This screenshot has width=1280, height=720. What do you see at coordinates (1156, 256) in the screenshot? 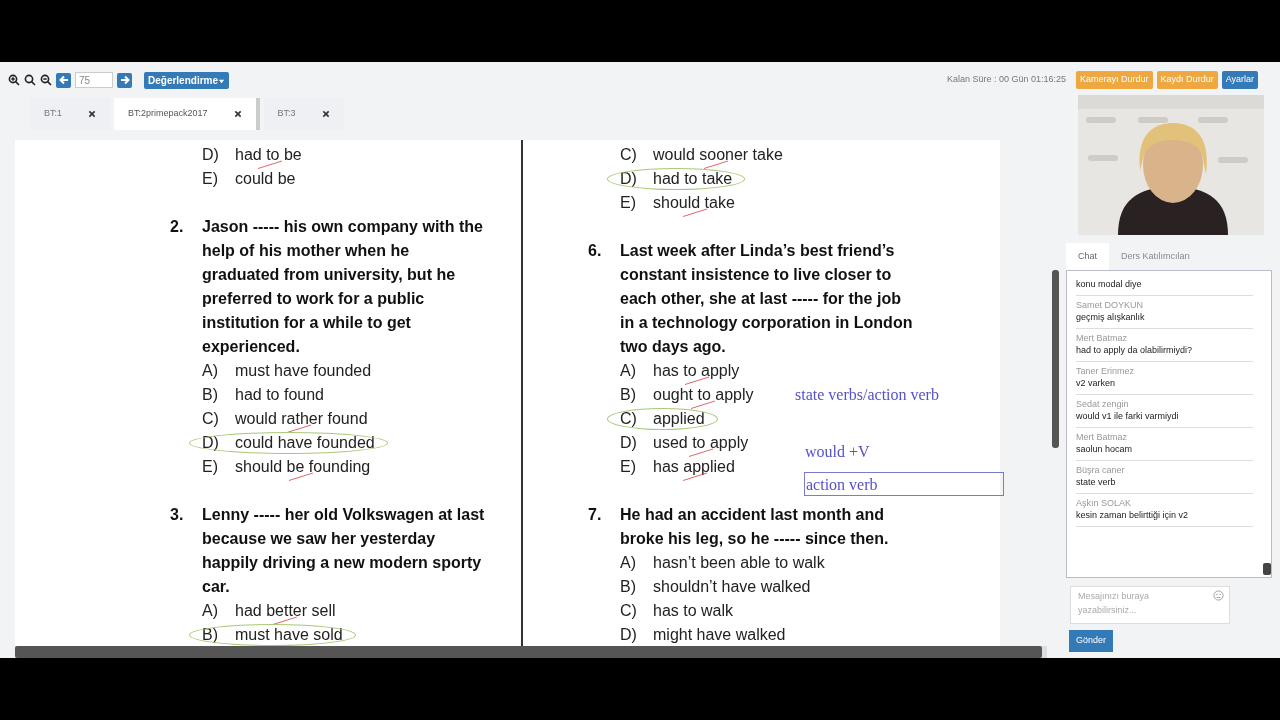
I see `chat-tab: Ders Katılımcıları` at bounding box center [1156, 256].